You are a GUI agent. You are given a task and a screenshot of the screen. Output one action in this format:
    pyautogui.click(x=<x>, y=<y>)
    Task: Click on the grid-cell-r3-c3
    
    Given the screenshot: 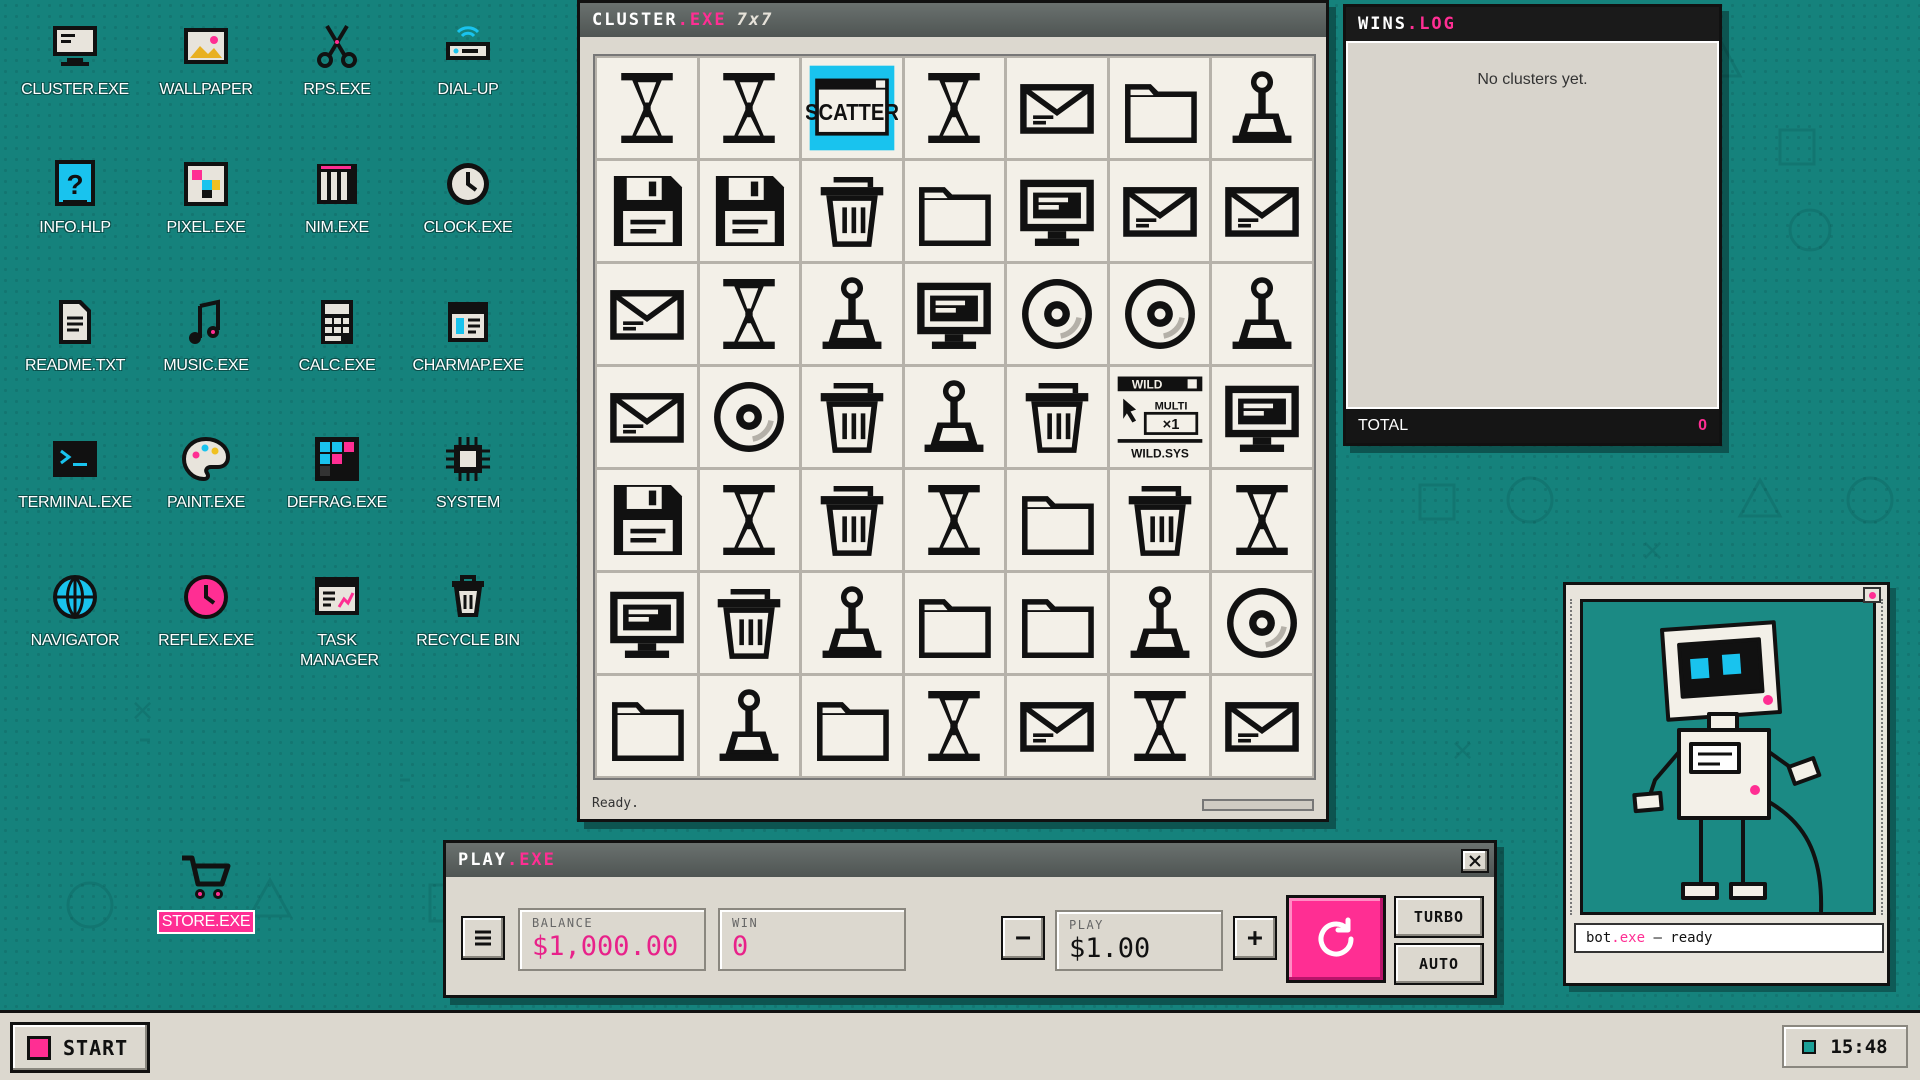 What is the action you would take?
    pyautogui.click(x=852, y=314)
    